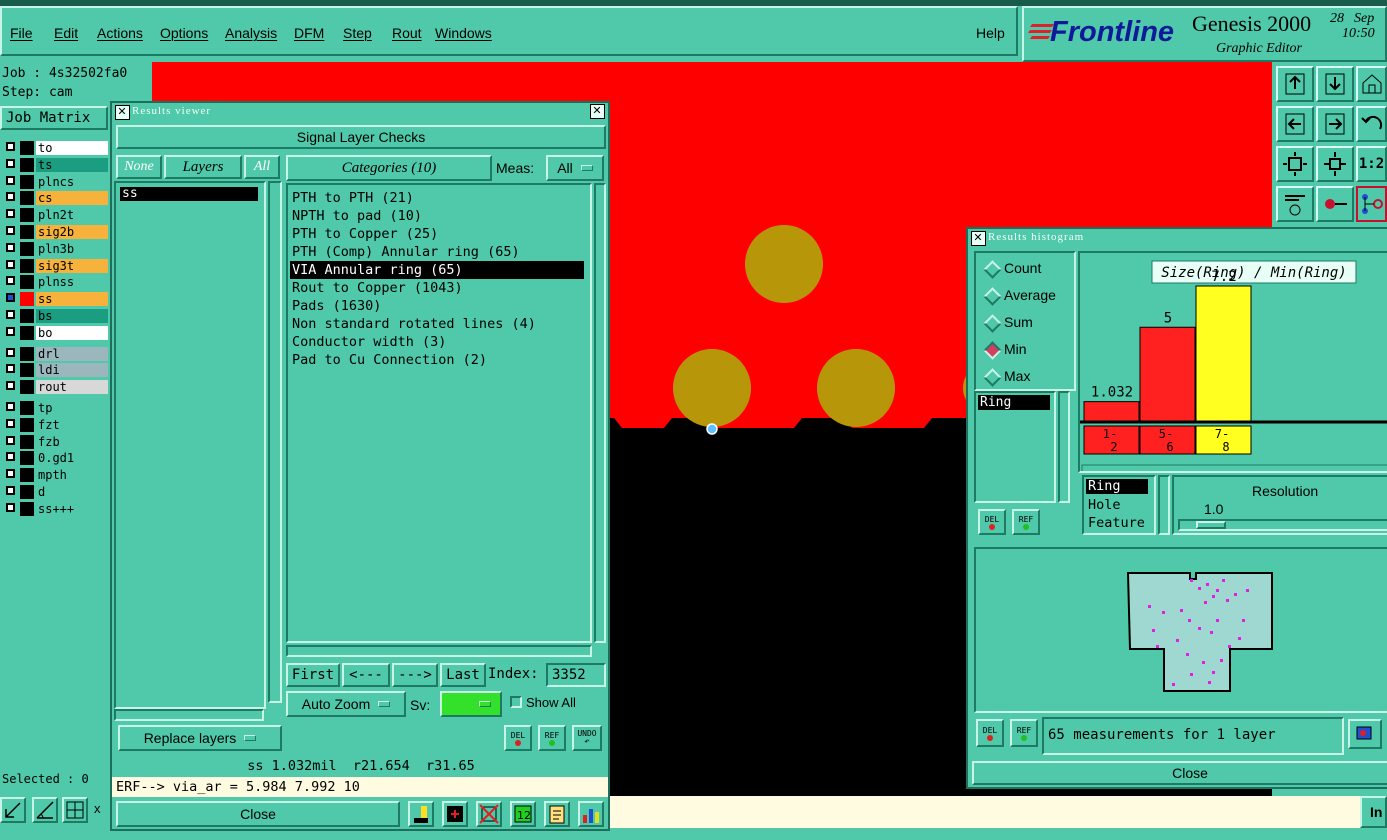 This screenshot has height=840, width=1387. I want to click on layer-name: to, so click(72, 148).